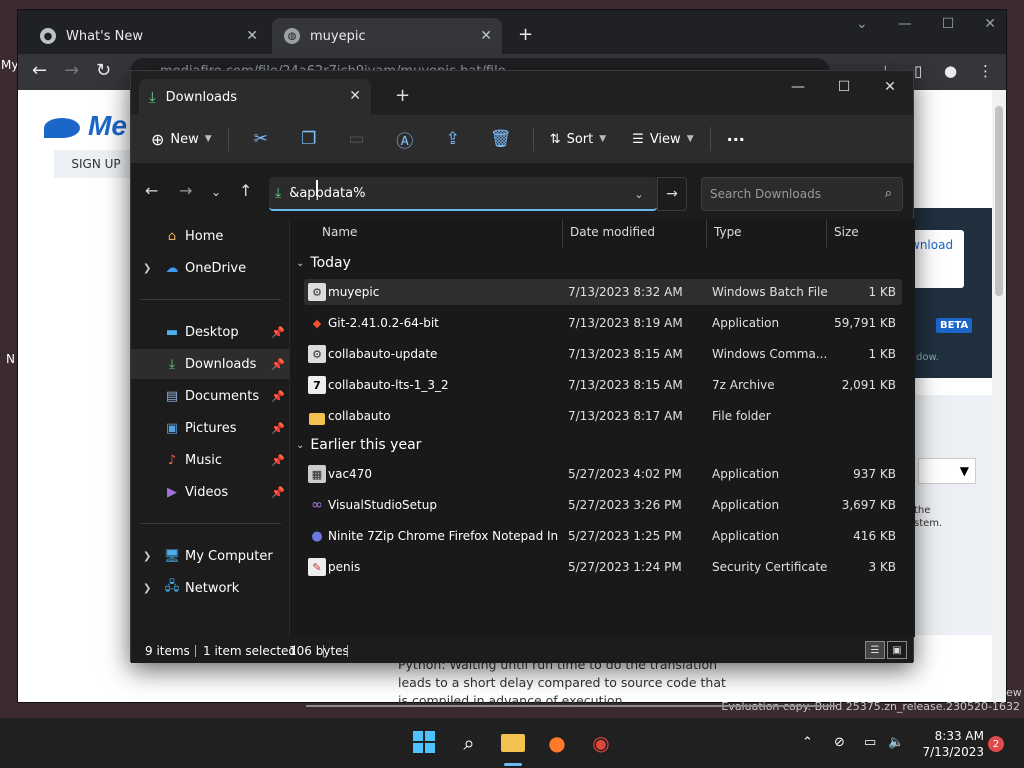  I want to click on column-date-modified: Date modified, so click(612, 232).